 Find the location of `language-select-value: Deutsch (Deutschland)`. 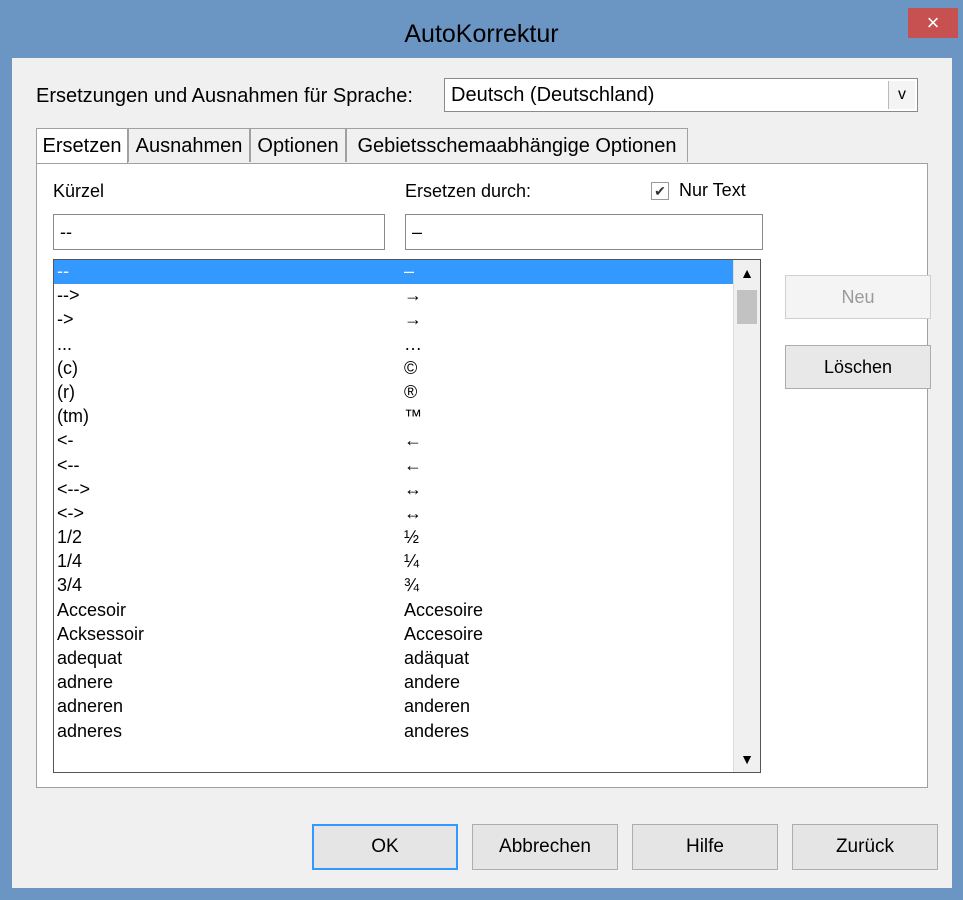

language-select-value: Deutsch (Deutschland) is located at coordinates (553, 95).